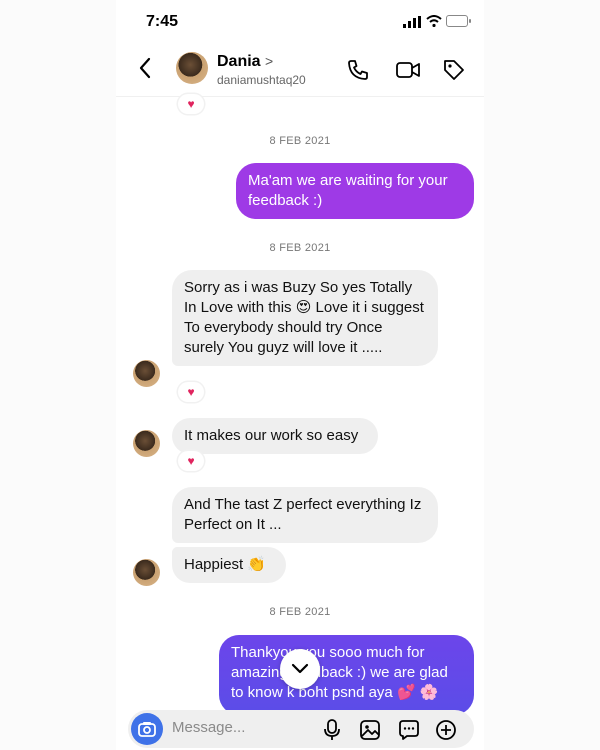 The image size is (600, 750). I want to click on microphone-icon, so click(332, 730).